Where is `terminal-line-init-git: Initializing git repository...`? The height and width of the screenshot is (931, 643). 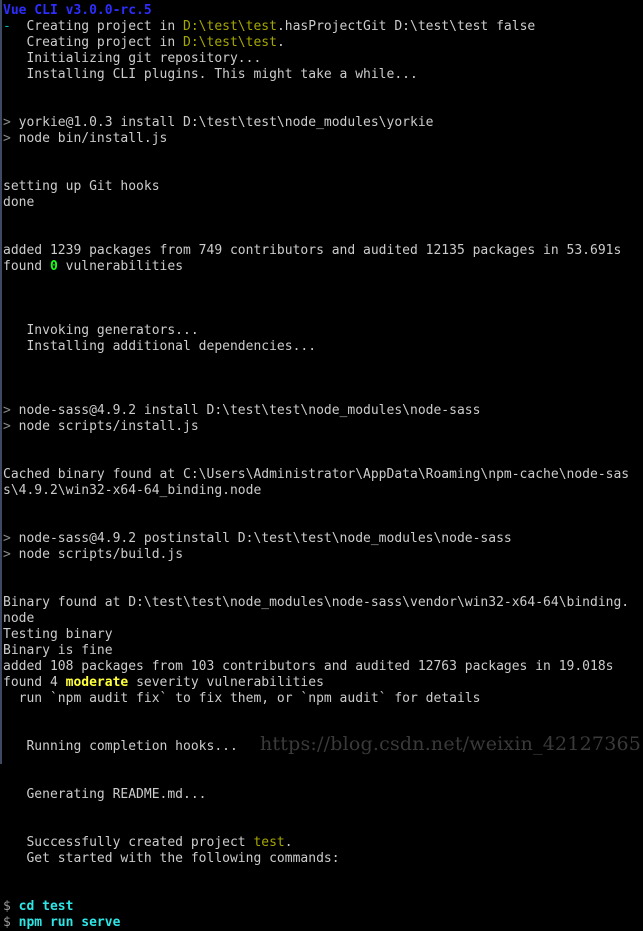
terminal-line-init-git: Initializing git repository... is located at coordinates (132, 58).